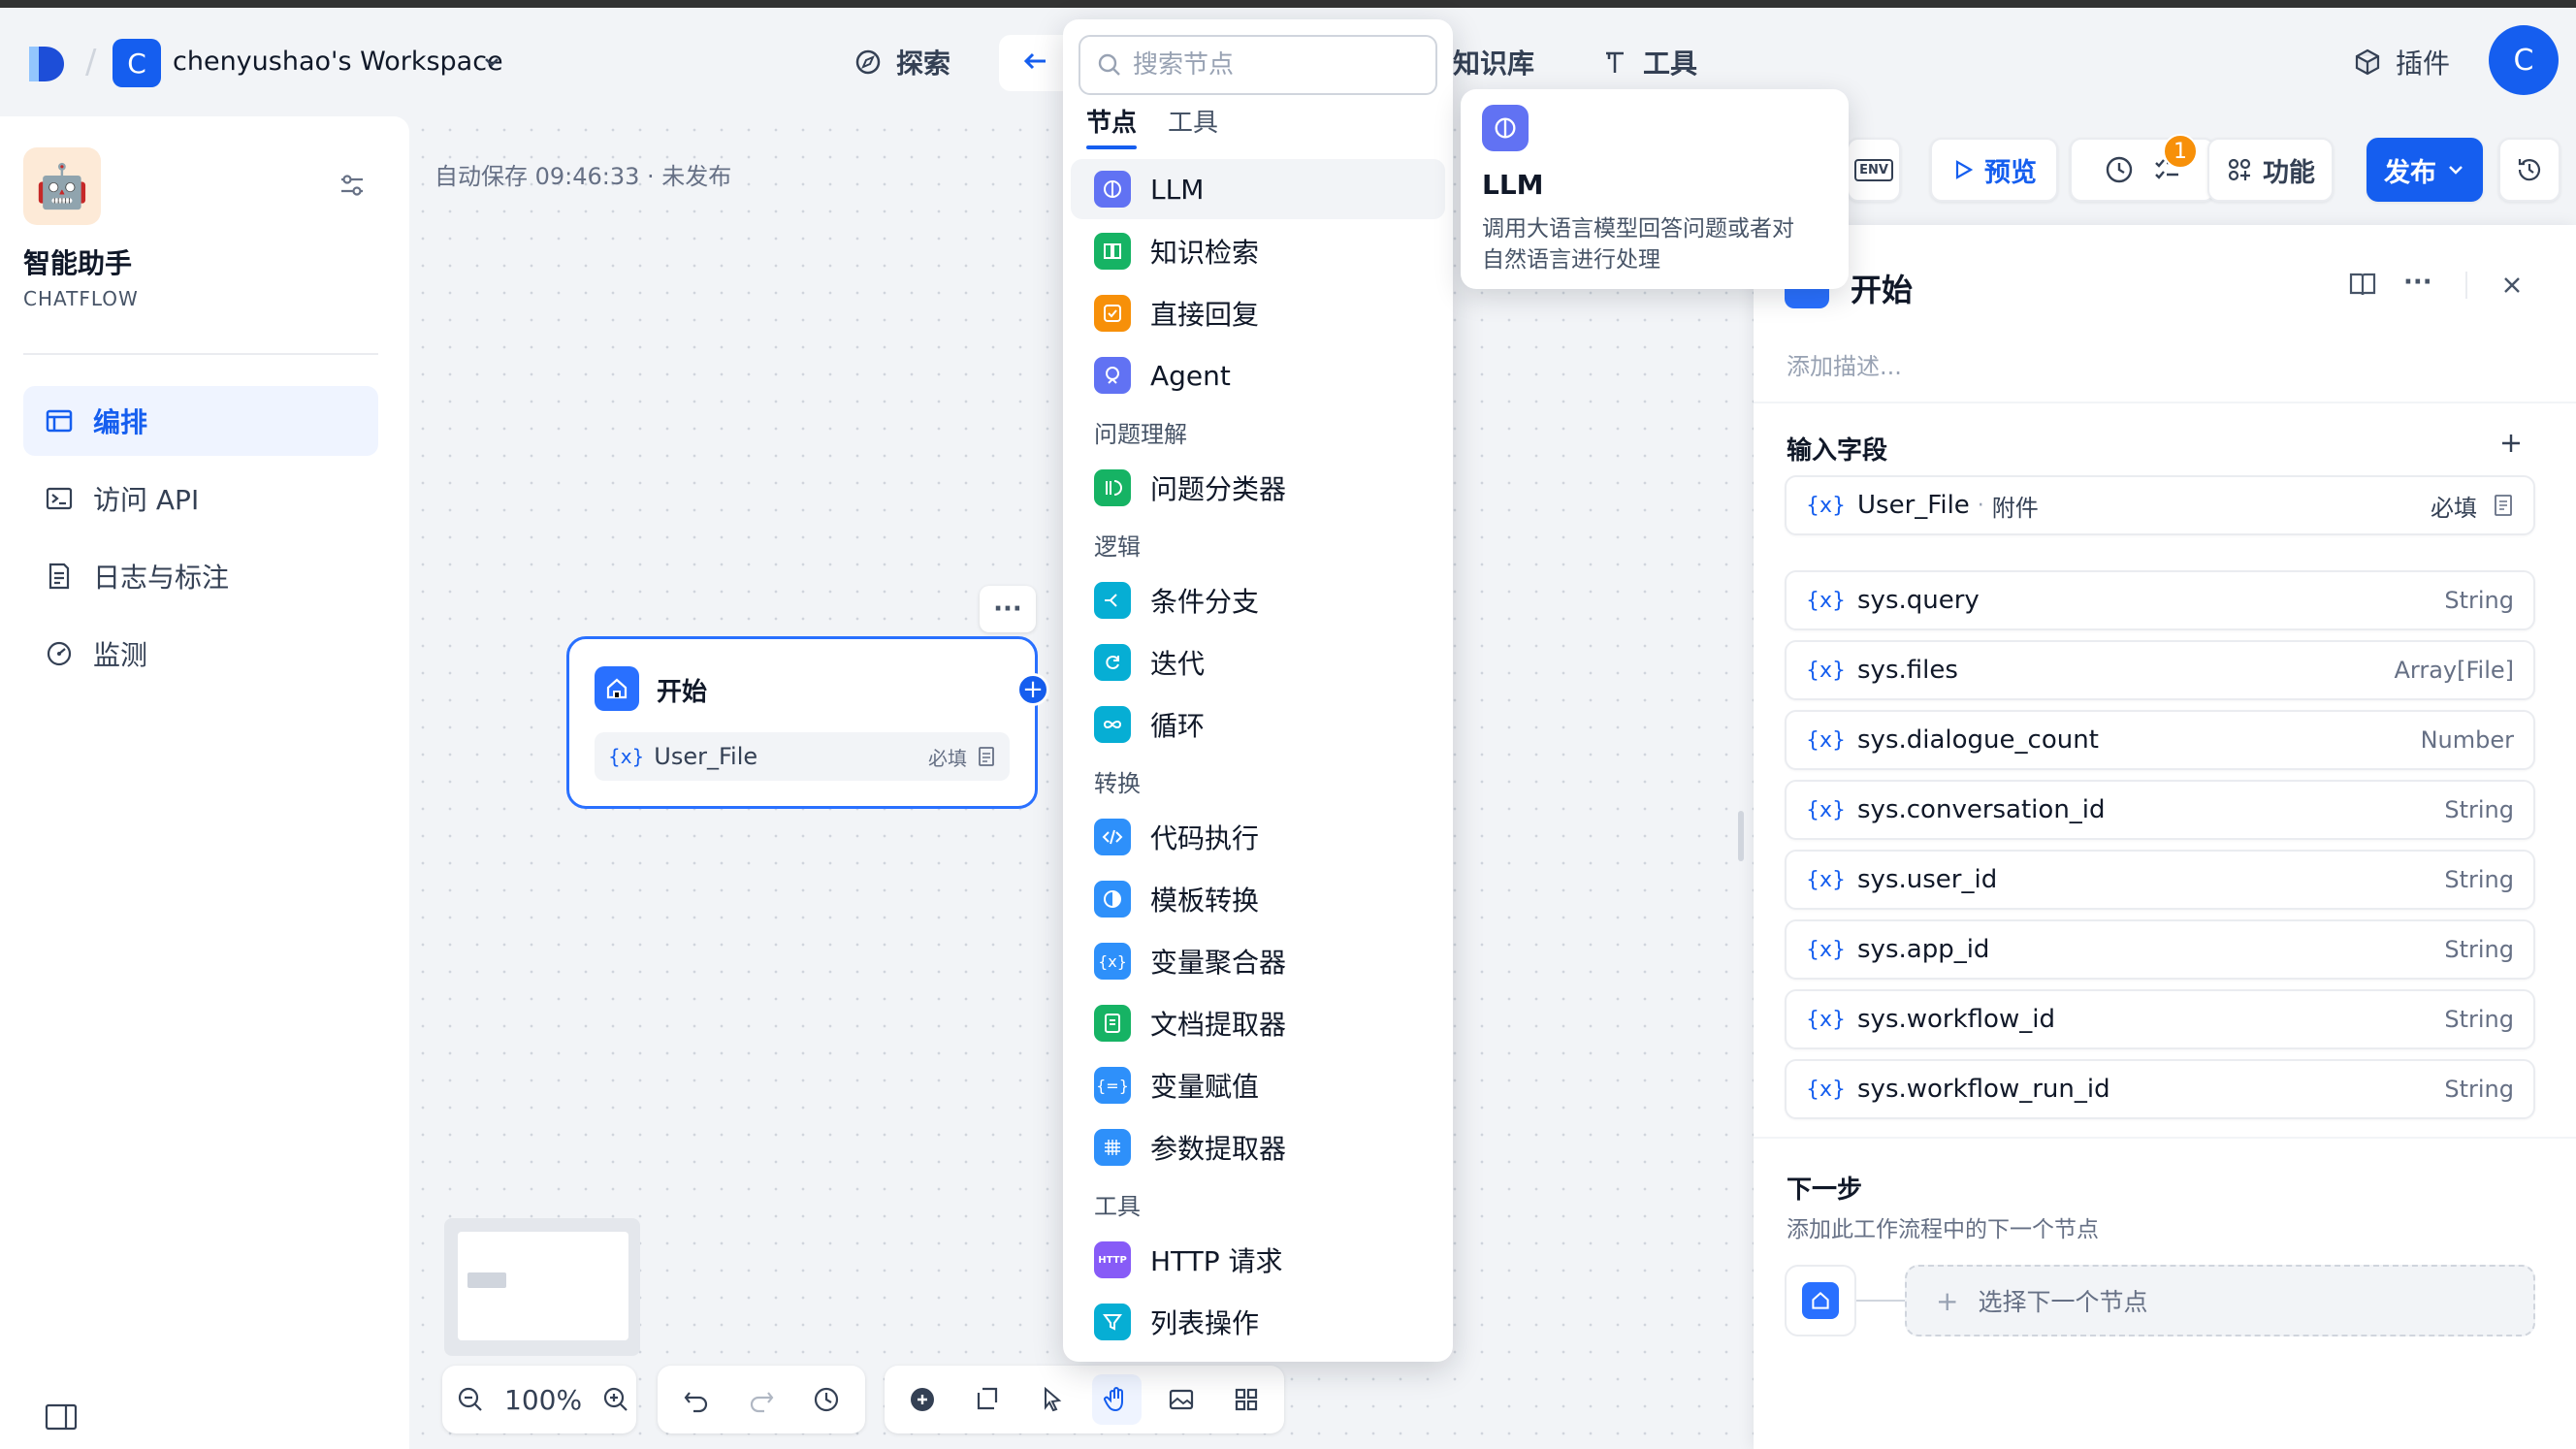 Image resolution: width=2576 pixels, height=1449 pixels. Describe the element at coordinates (1907, 670) in the screenshot. I see `var-name: sys.files` at that location.